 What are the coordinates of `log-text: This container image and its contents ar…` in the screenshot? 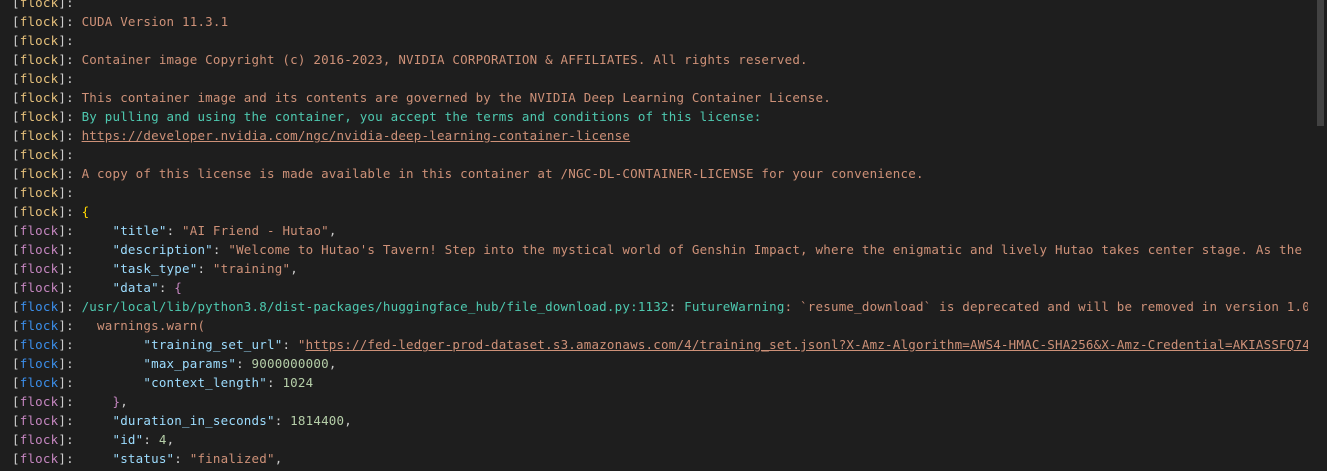 It's located at (452, 97).